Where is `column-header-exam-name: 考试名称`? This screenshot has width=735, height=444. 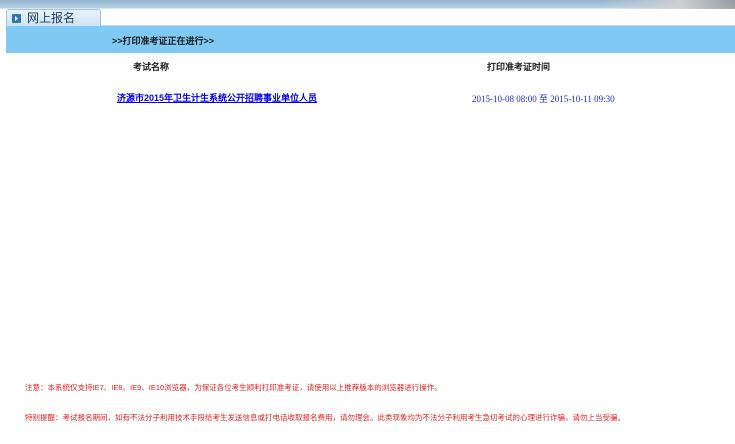
column-header-exam-name: 考试名称 is located at coordinates (151, 67).